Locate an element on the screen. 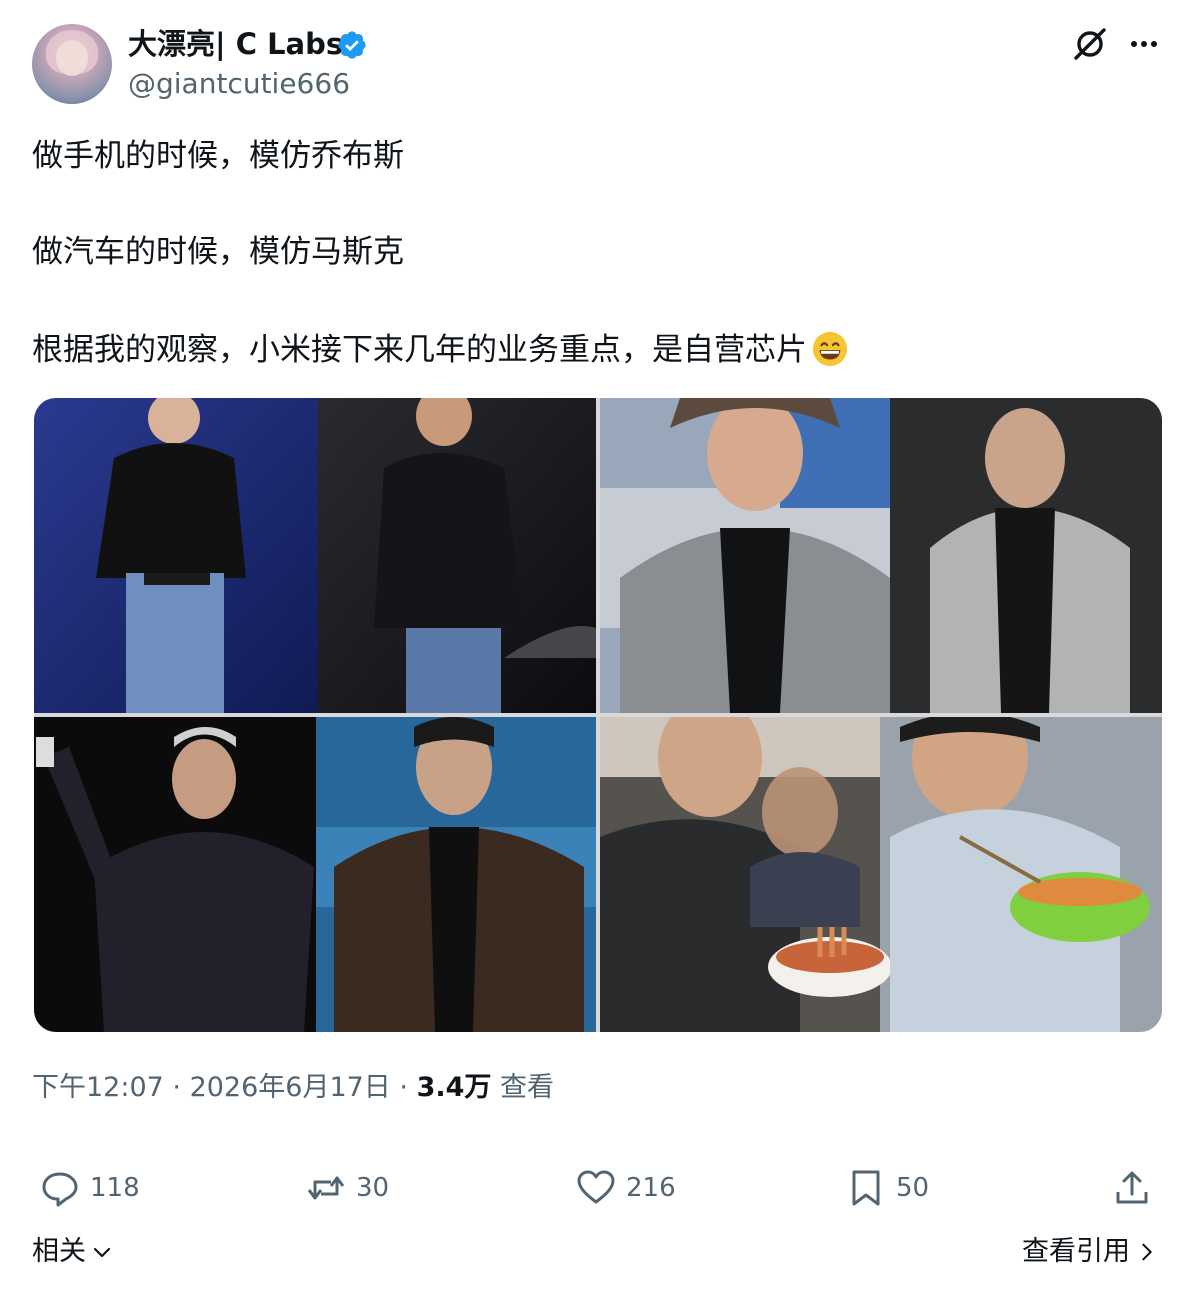  photo-top-right is located at coordinates (881, 555).